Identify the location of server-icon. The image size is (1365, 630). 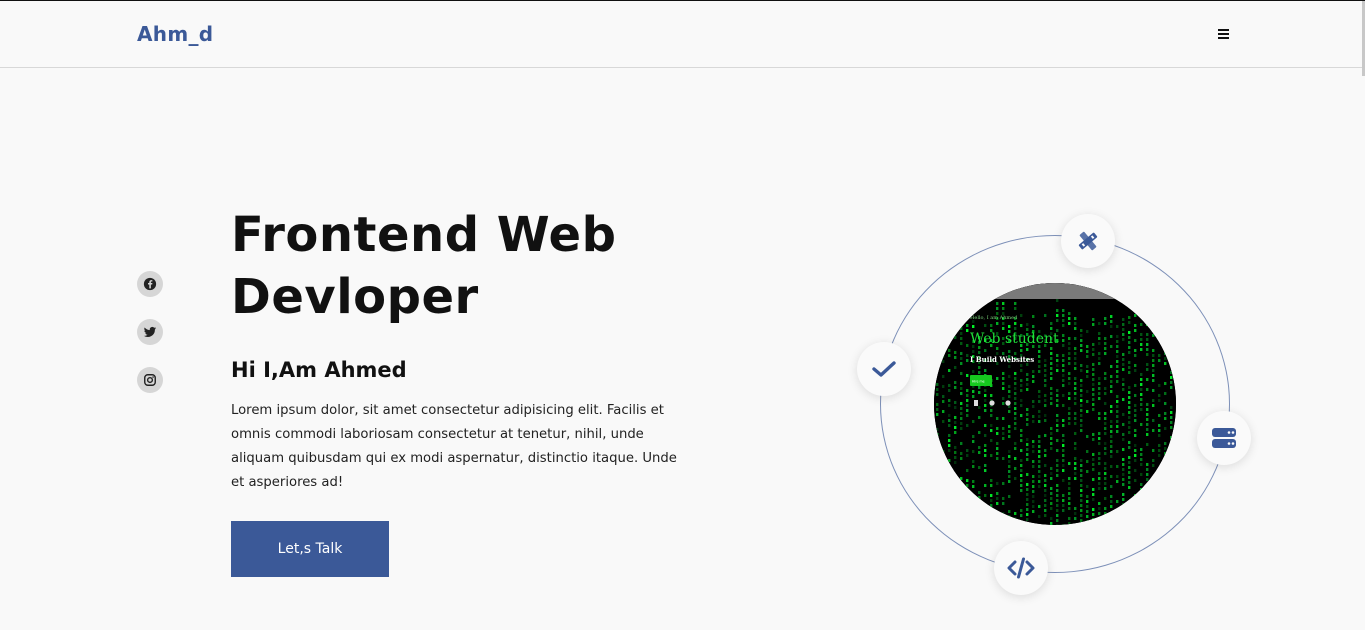
(1224, 438).